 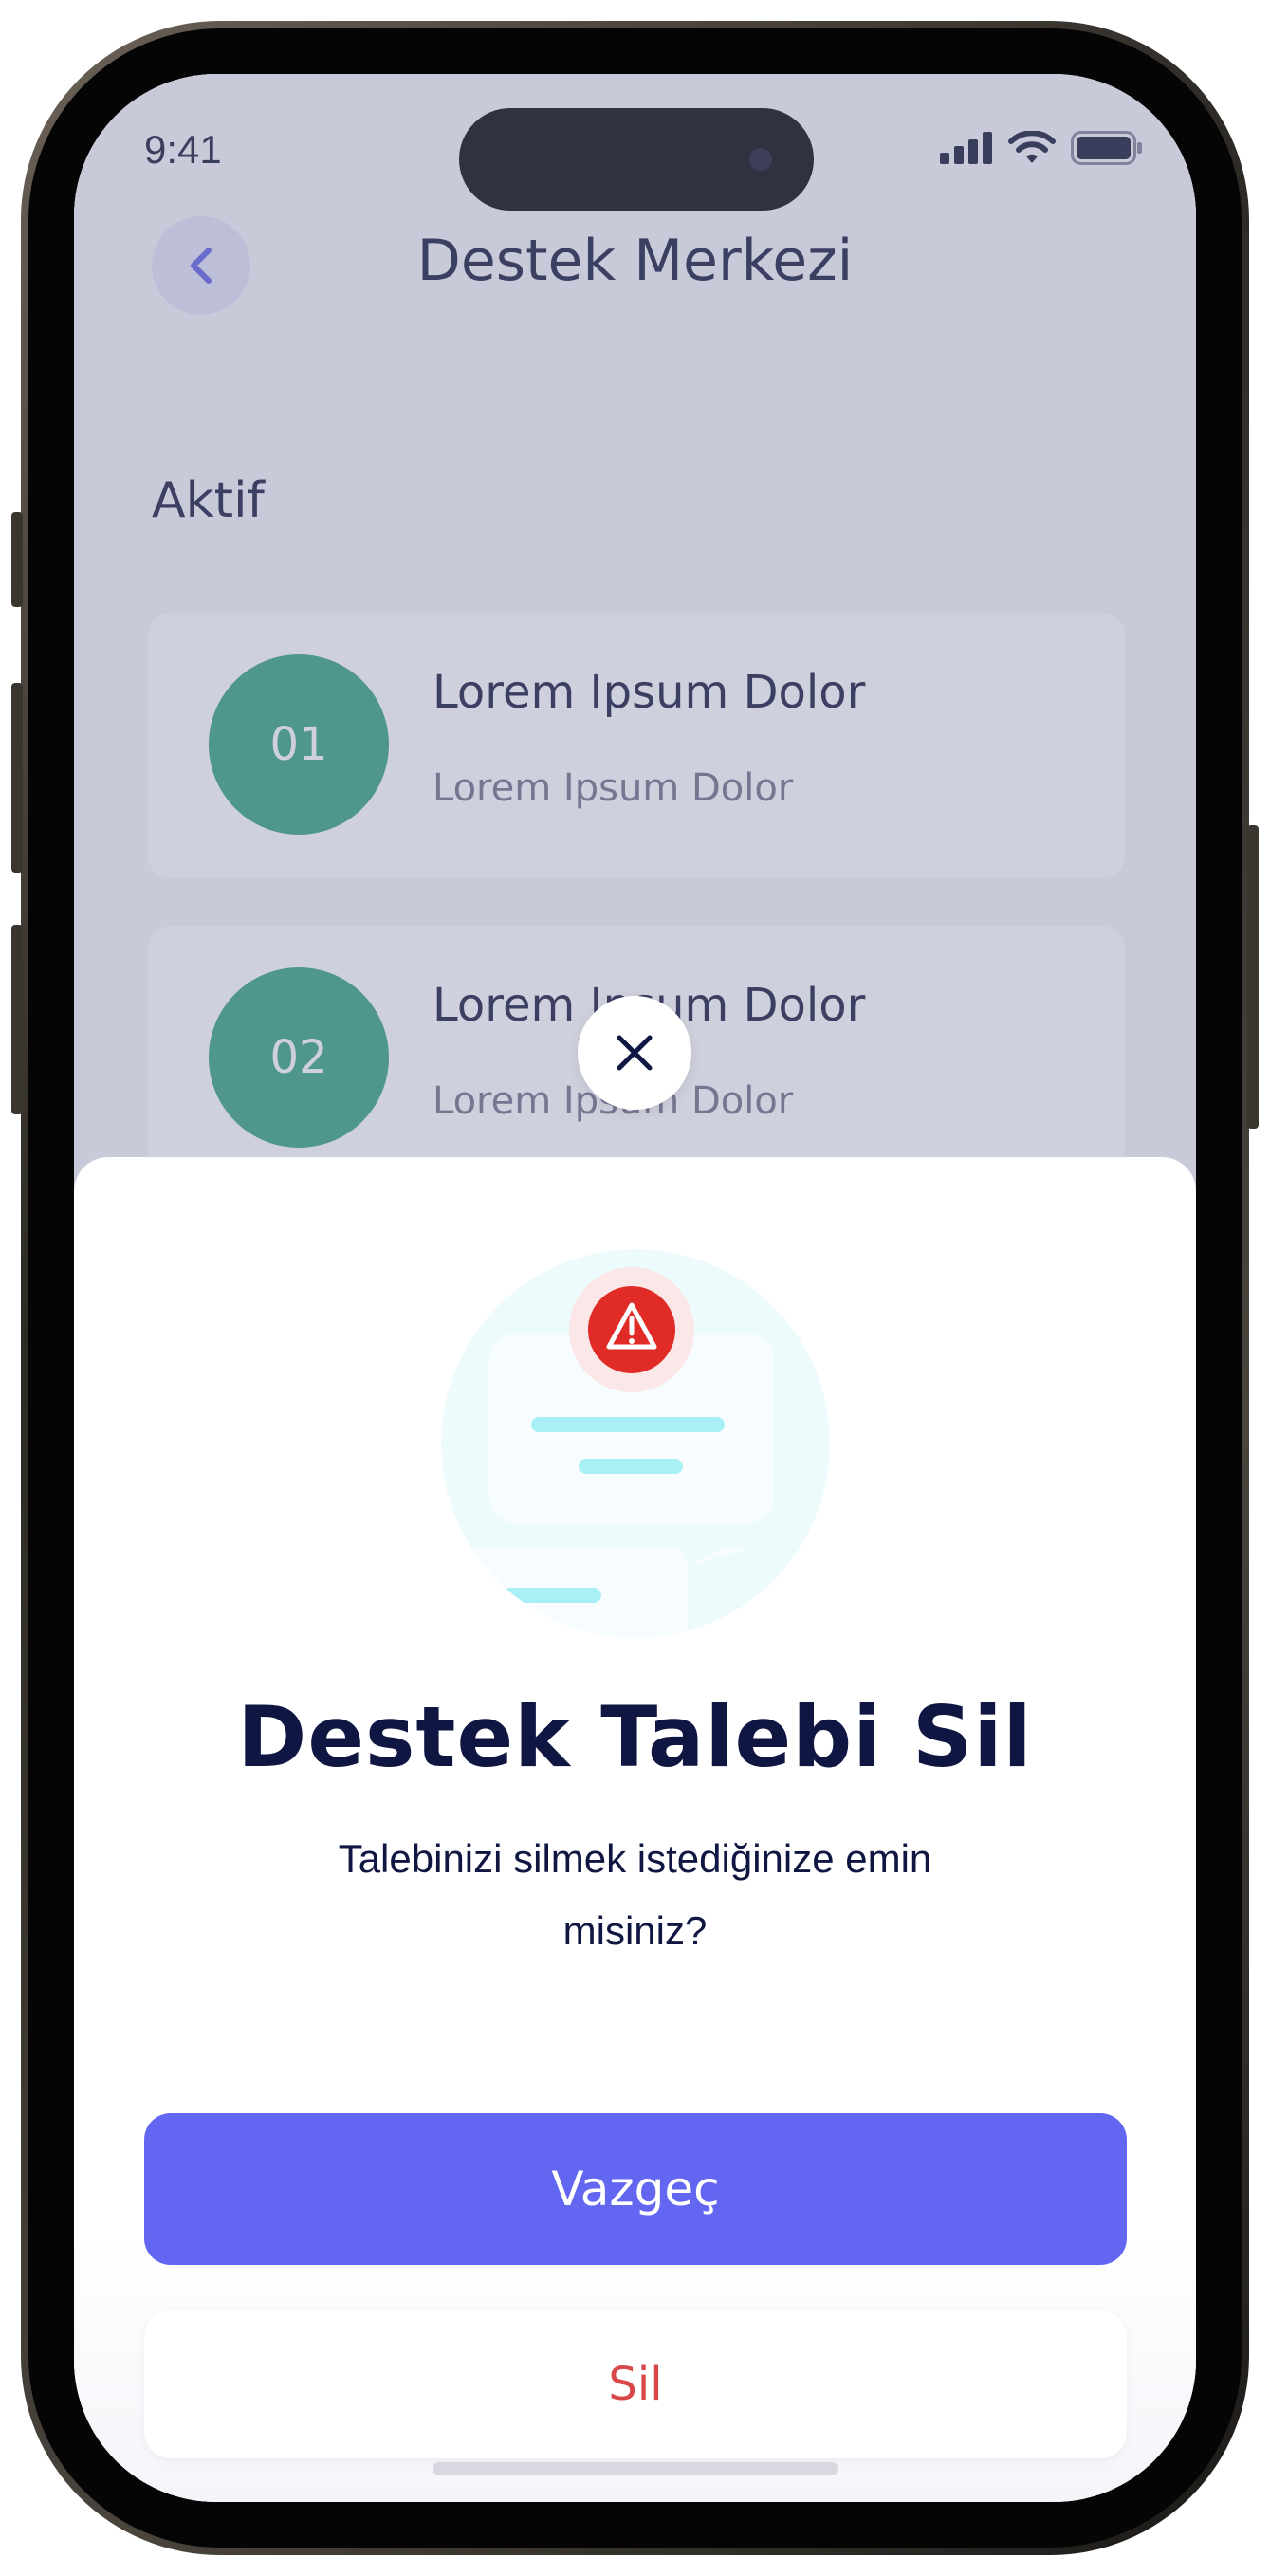 I want to click on delete-button: Sil, so click(x=635, y=2384).